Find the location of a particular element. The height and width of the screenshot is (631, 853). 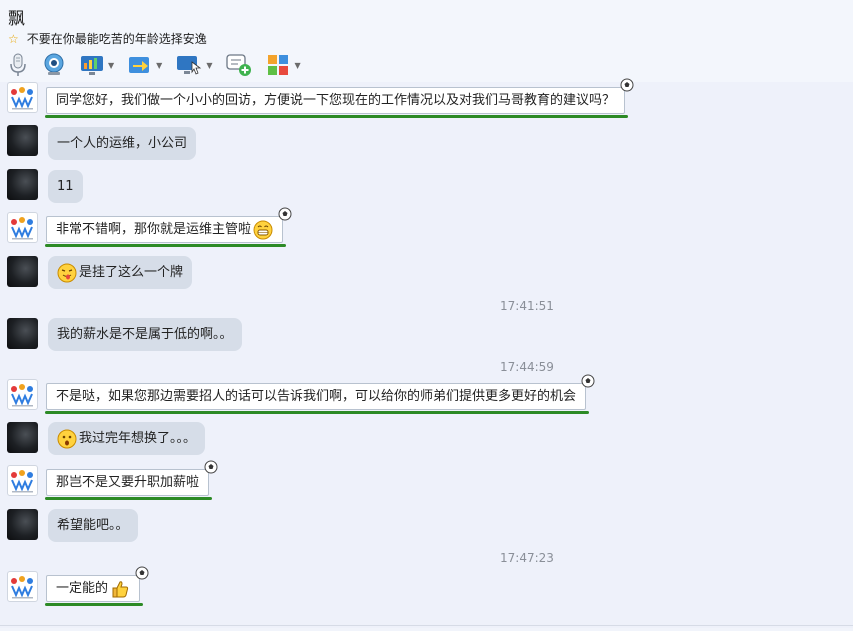

timestamp: 17:41:51 is located at coordinates (527, 306).